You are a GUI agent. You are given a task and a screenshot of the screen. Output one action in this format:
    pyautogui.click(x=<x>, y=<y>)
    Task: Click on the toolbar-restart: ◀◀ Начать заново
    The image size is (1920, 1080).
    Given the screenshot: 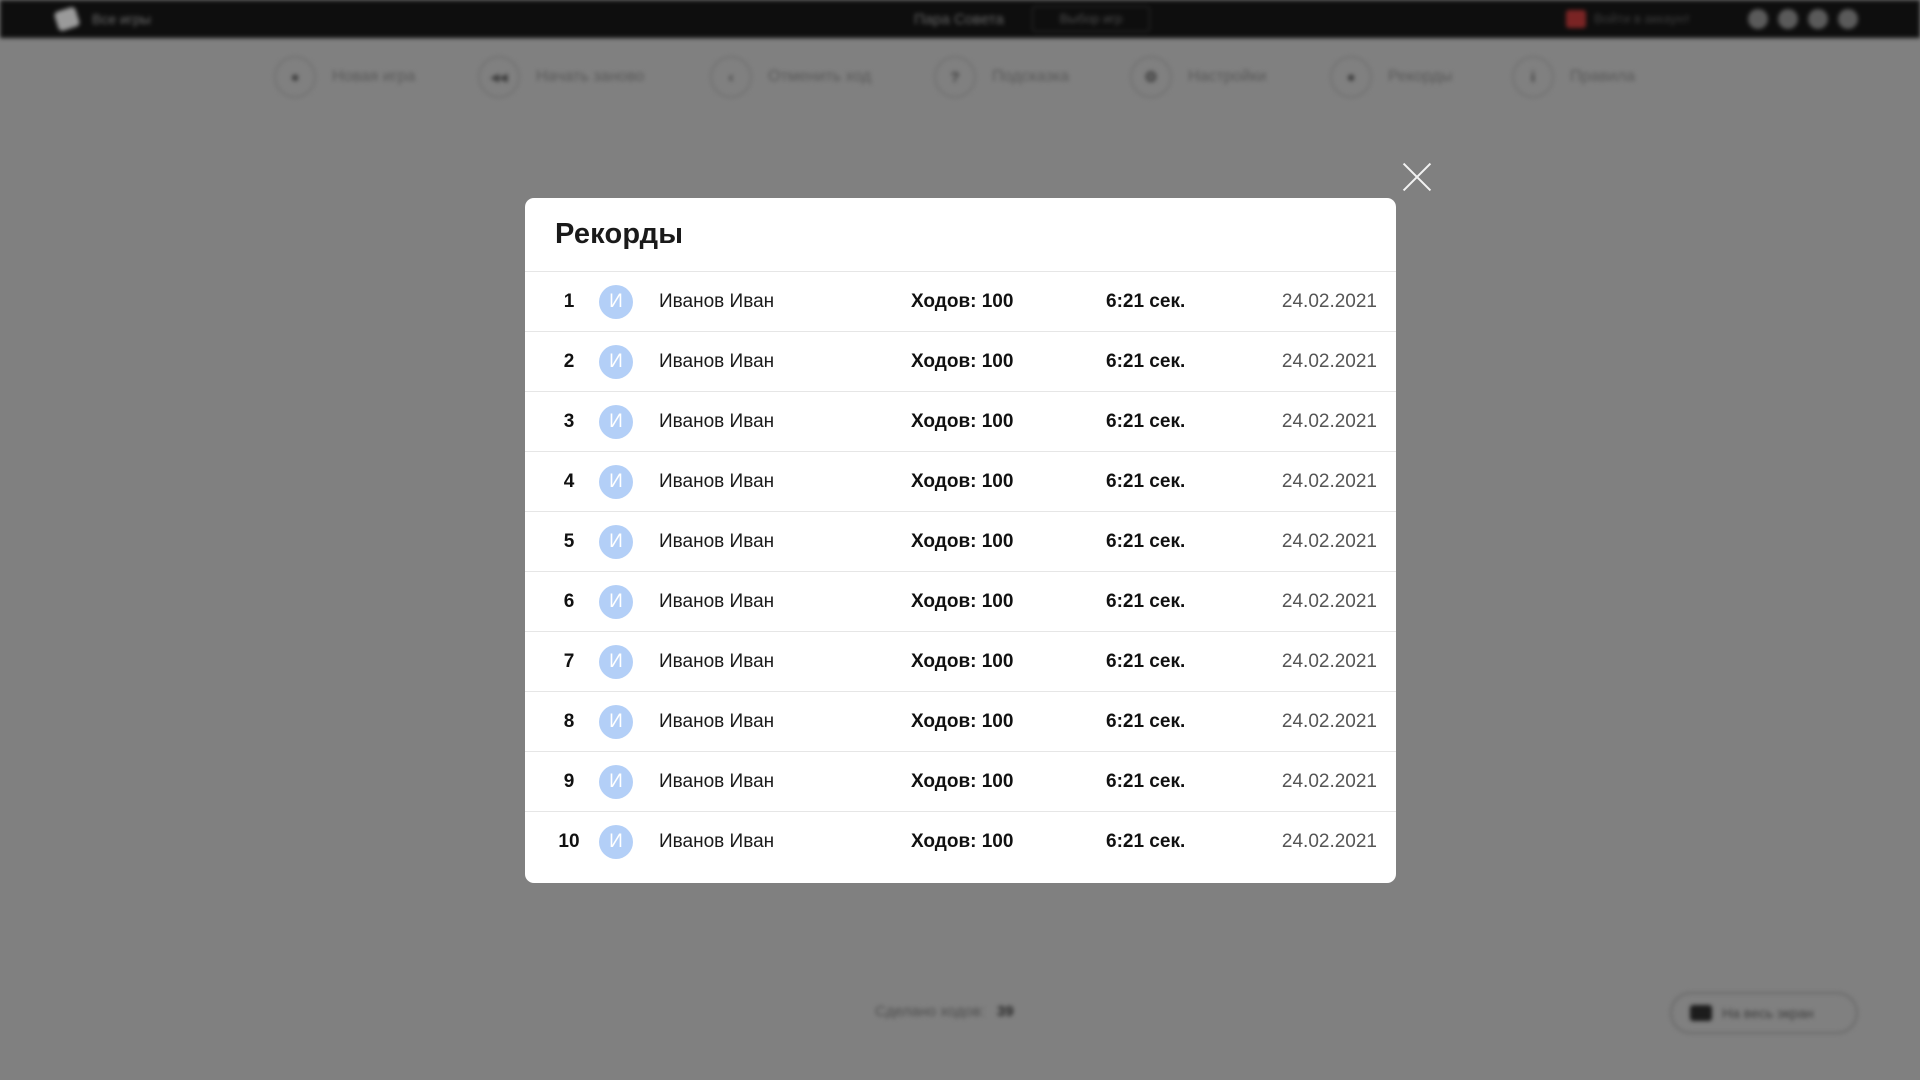 What is the action you would take?
    pyautogui.click(x=561, y=77)
    